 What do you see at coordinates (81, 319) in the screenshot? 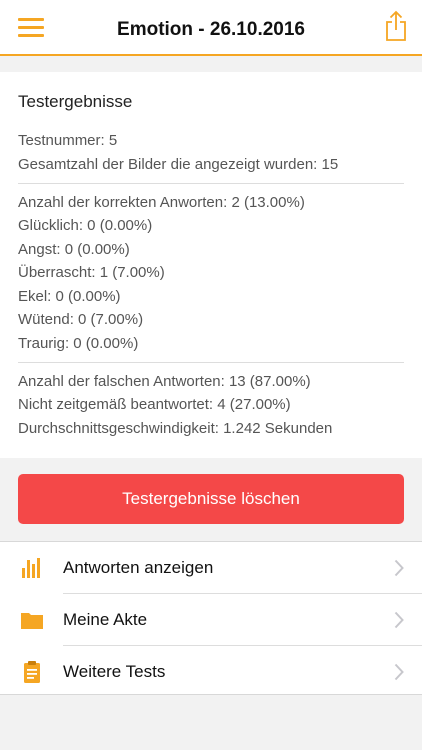
I see `angry-count: Wütend: 0 (7.00%)` at bounding box center [81, 319].